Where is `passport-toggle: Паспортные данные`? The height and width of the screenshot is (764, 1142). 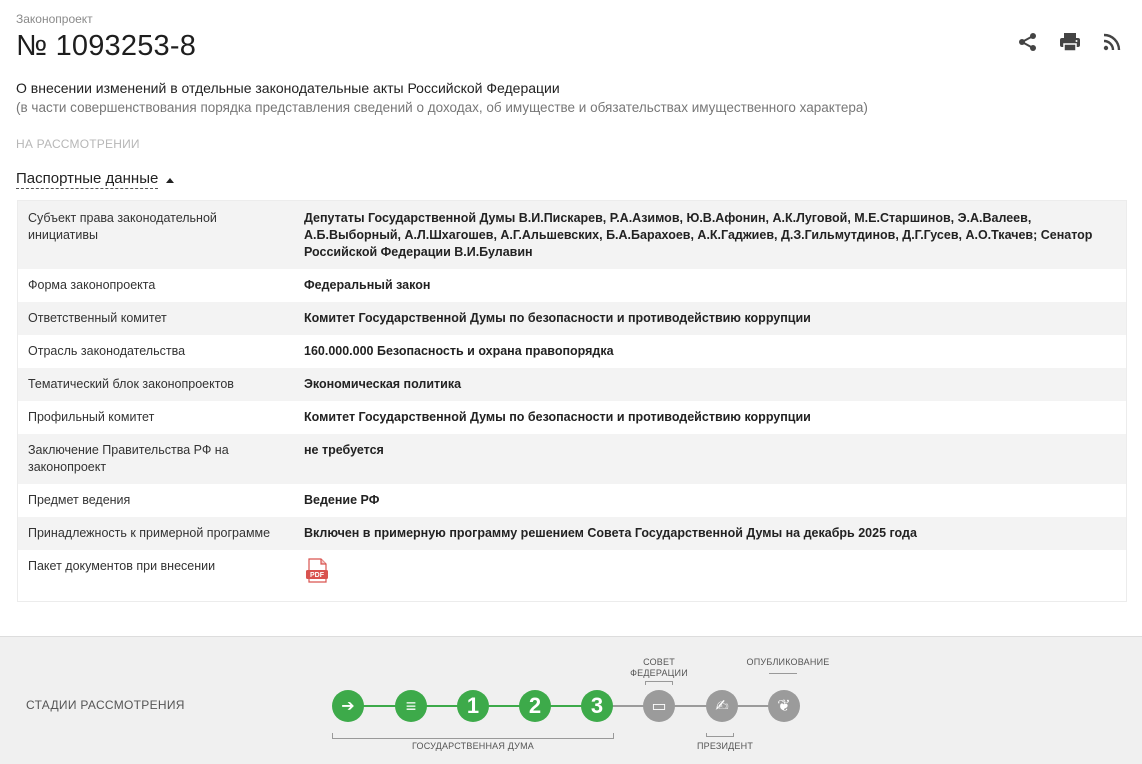 passport-toggle: Паспортные данные is located at coordinates (95, 179).